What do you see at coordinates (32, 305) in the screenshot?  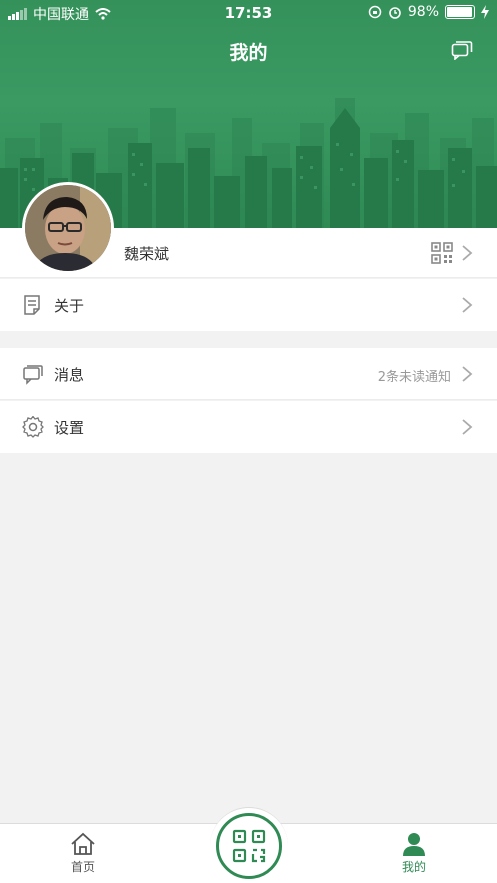 I see `document-icon` at bounding box center [32, 305].